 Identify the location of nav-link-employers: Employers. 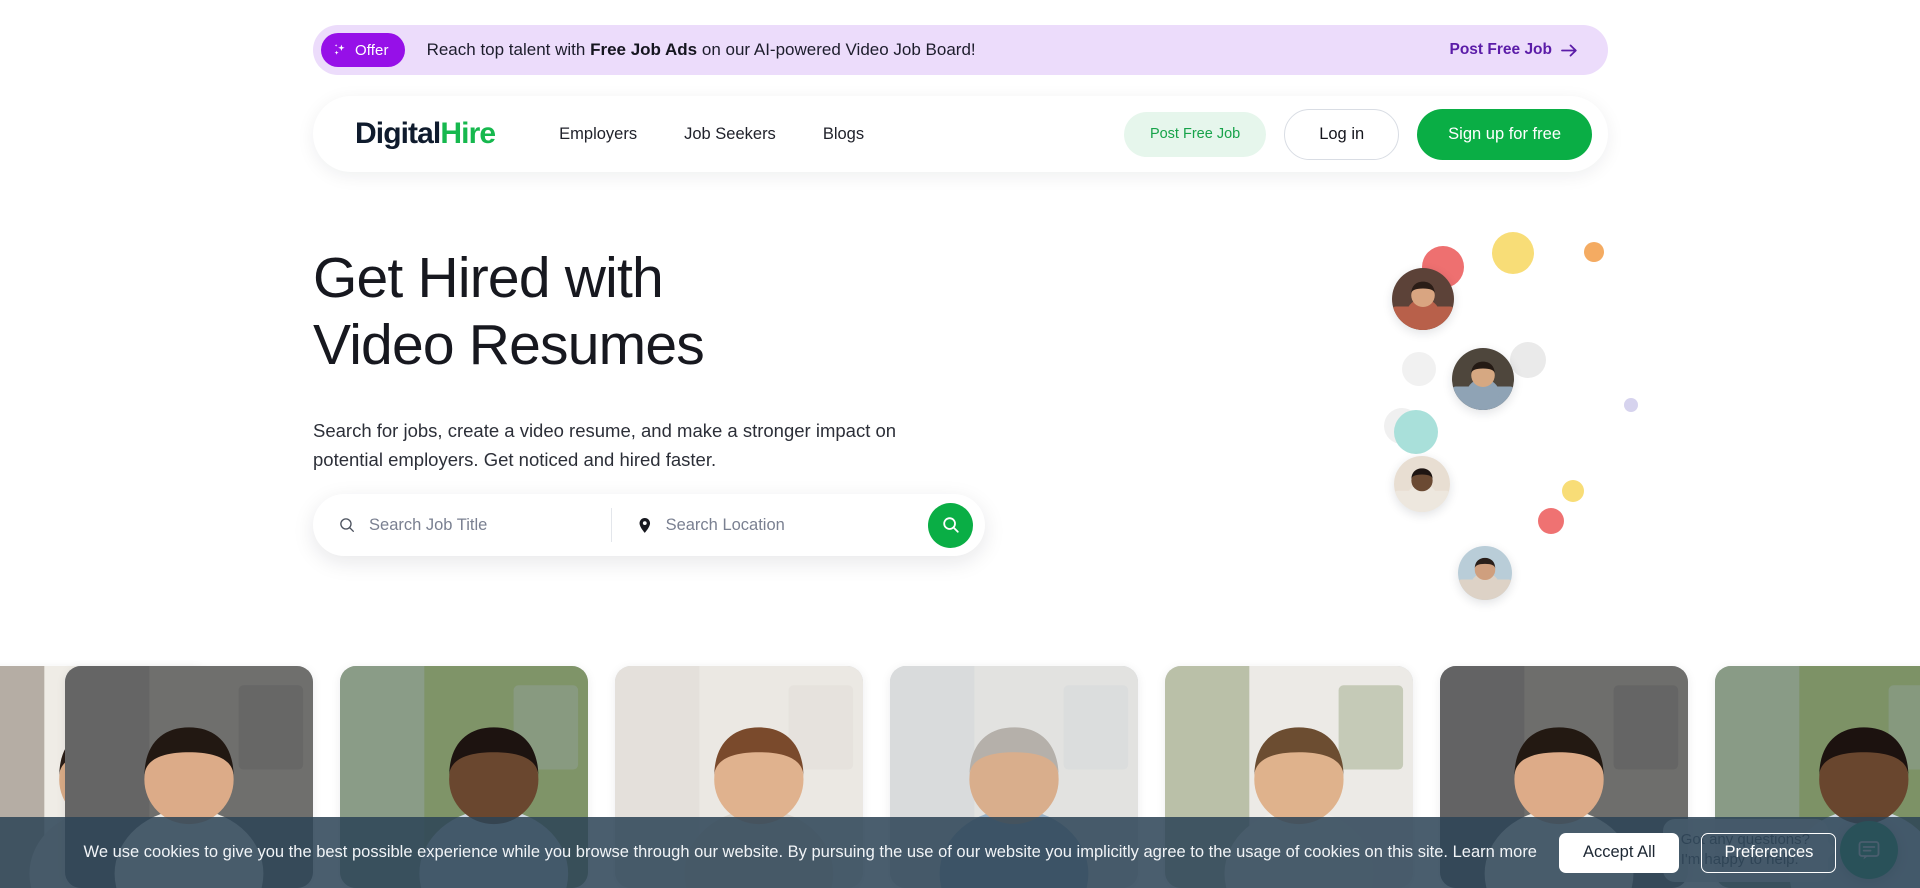
(598, 134).